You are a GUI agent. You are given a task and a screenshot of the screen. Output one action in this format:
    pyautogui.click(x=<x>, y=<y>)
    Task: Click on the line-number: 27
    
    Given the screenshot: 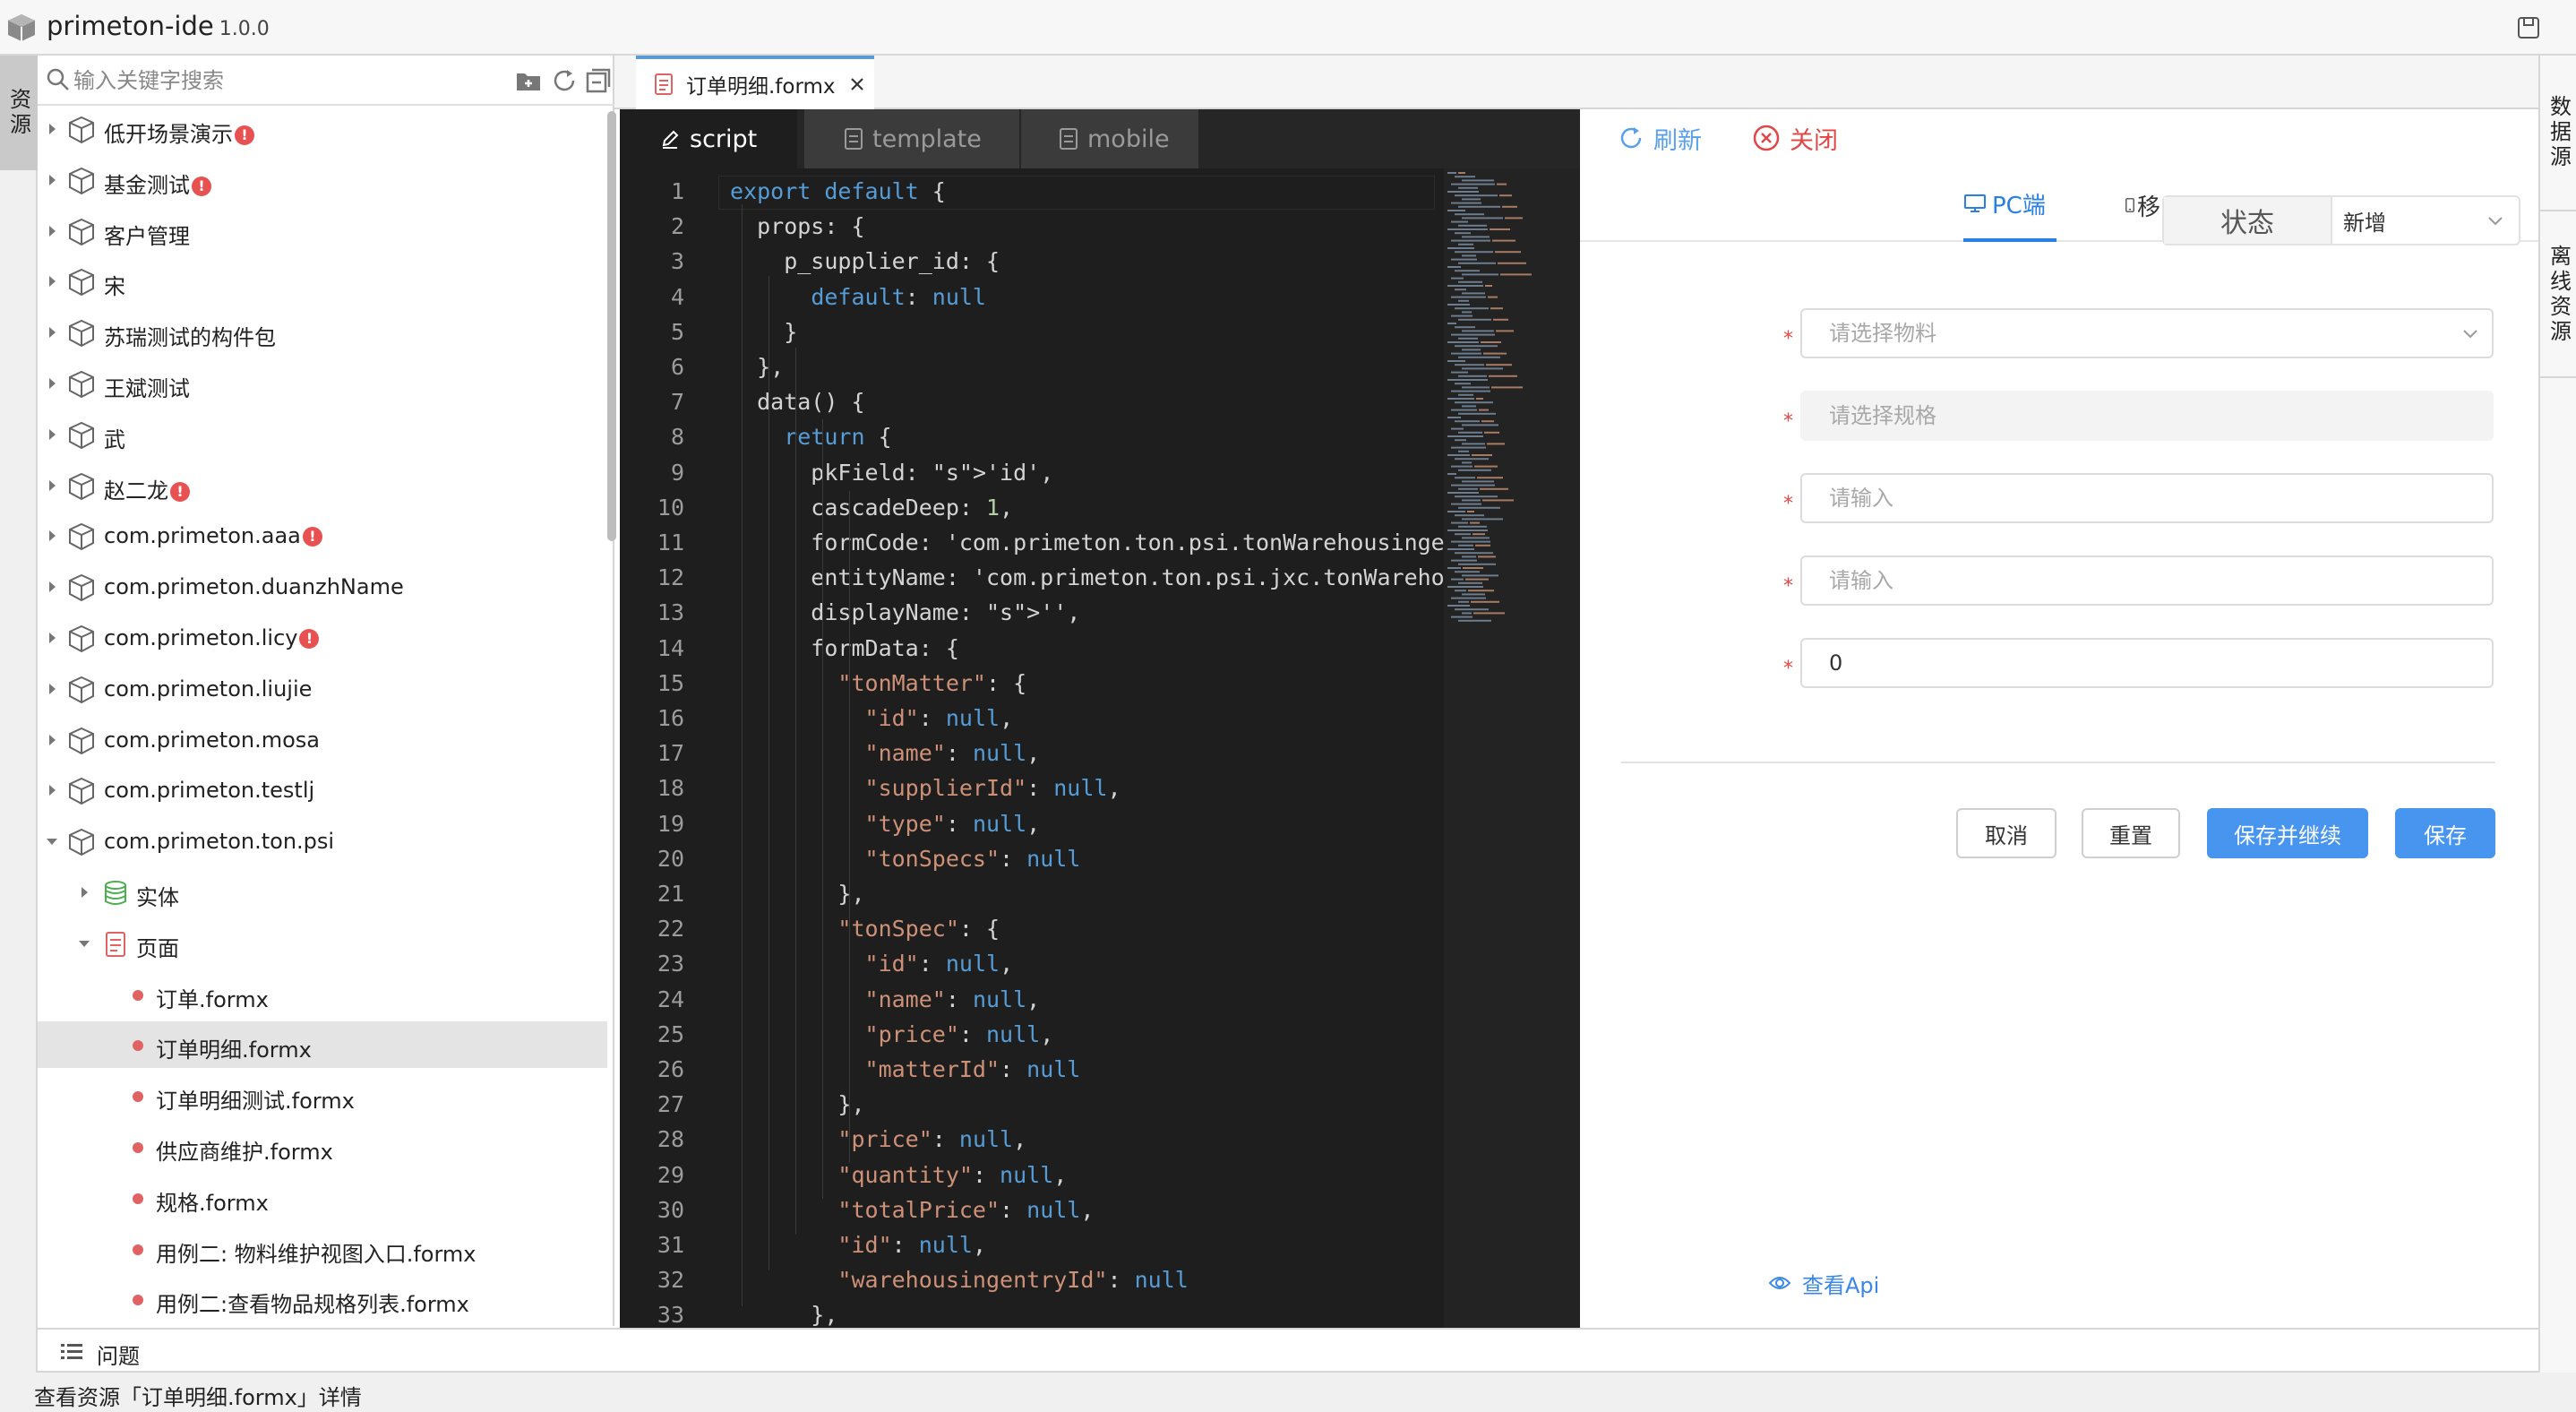 What is the action you would take?
    pyautogui.click(x=670, y=1104)
    